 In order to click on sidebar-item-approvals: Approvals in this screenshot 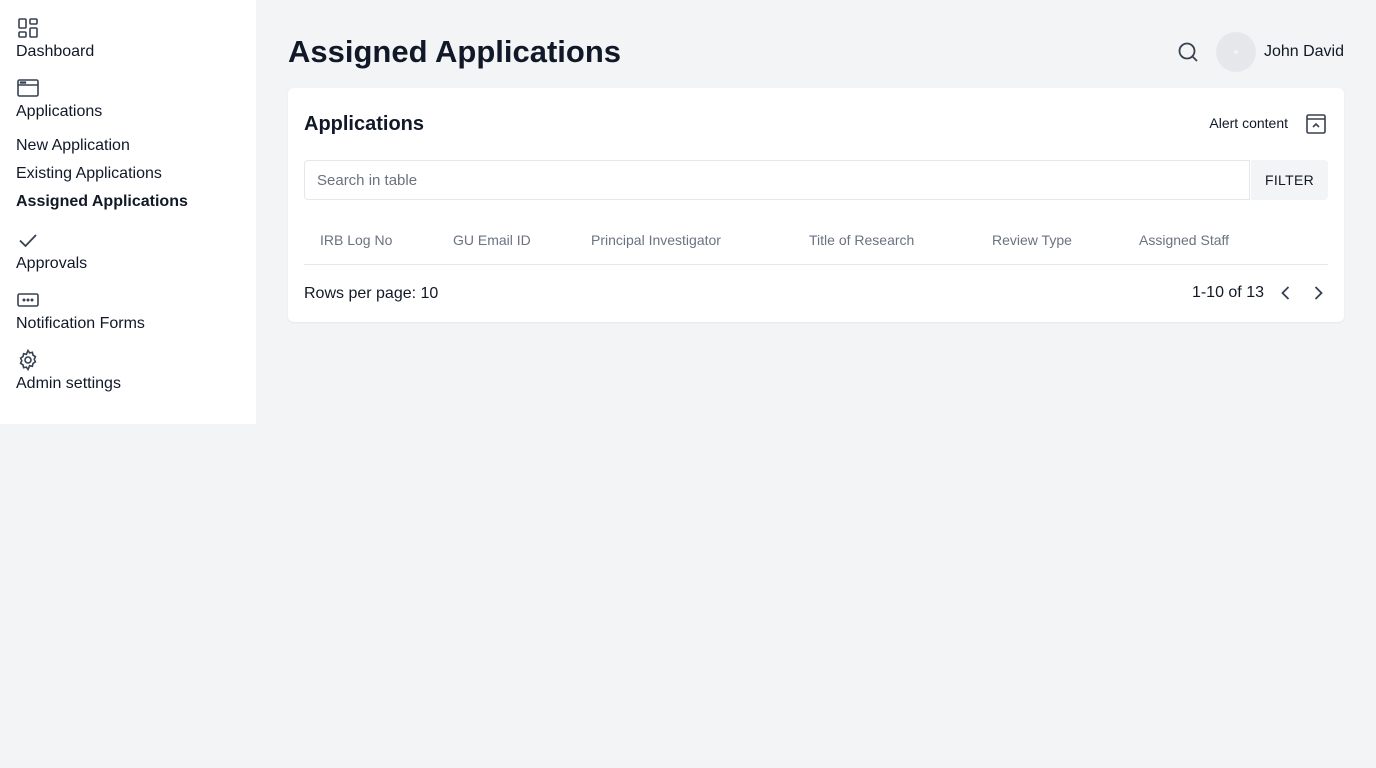, I will do `click(128, 251)`.